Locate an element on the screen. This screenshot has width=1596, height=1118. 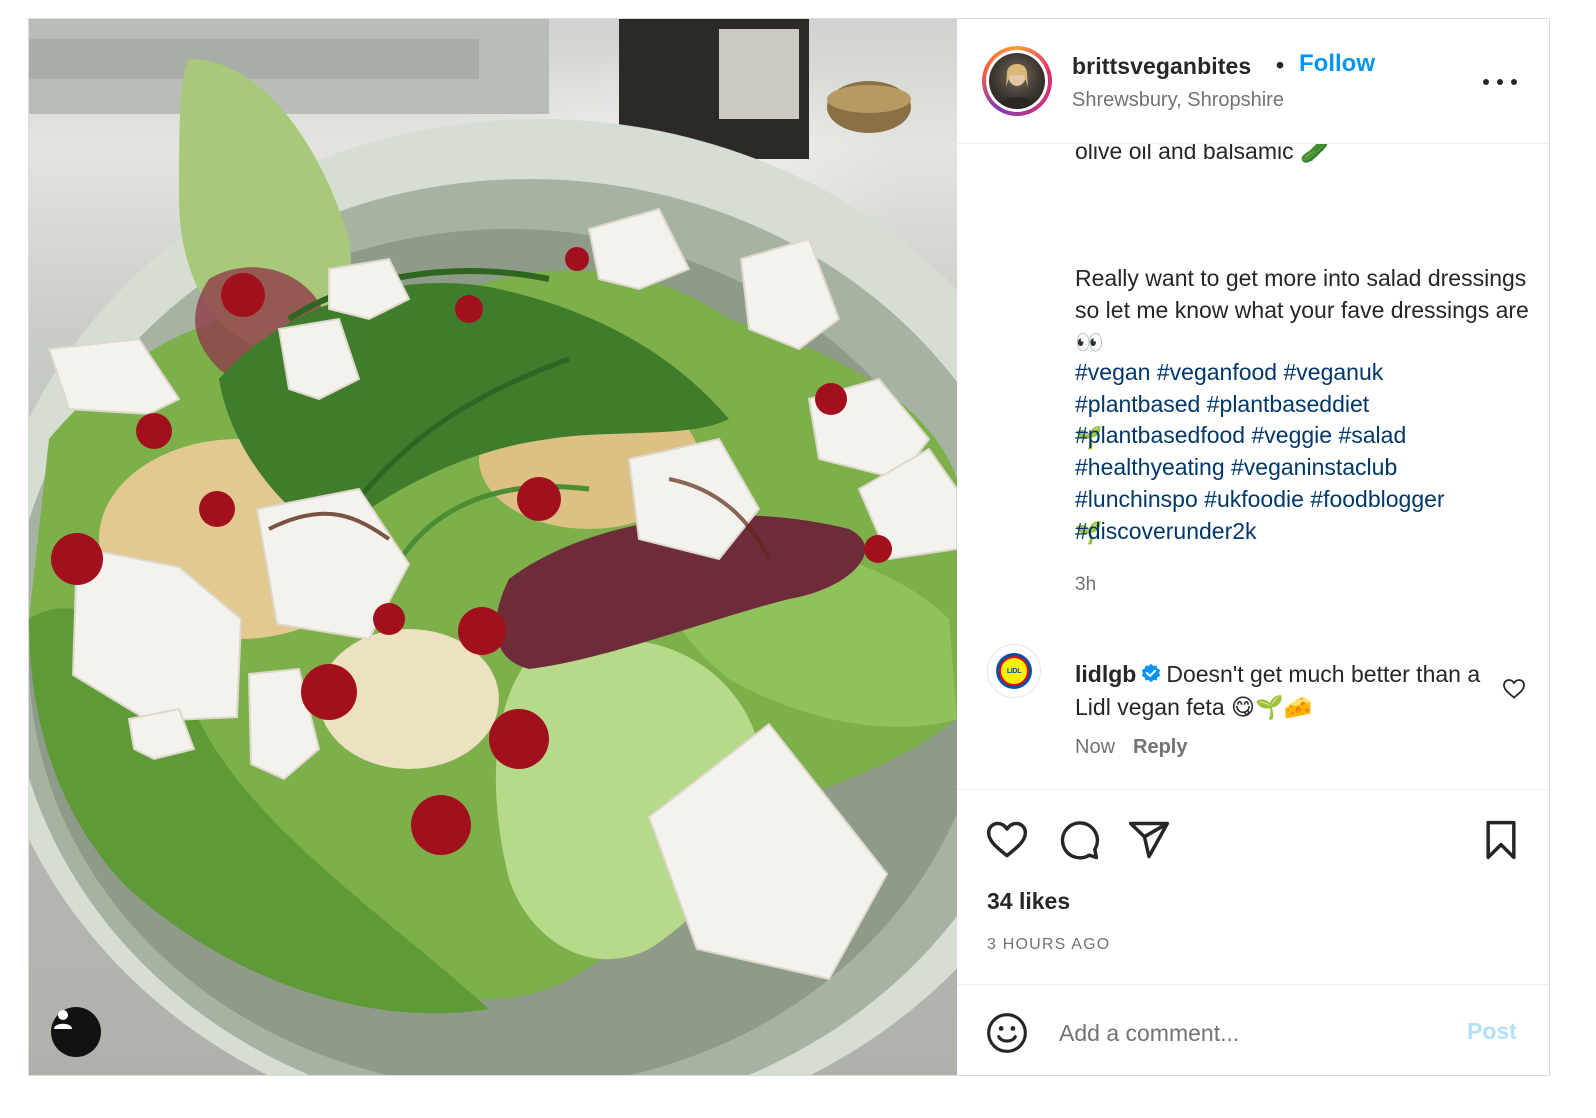
author-username: brittsveganbites is located at coordinates (1161, 66).